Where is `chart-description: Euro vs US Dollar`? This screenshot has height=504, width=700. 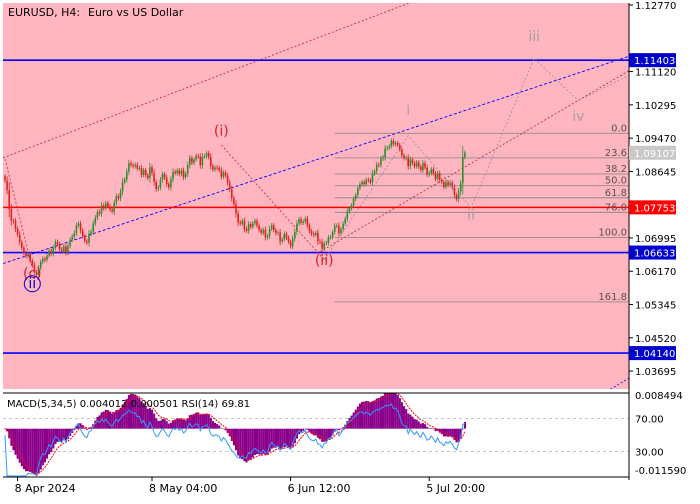
chart-description: Euro vs US Dollar is located at coordinates (136, 12).